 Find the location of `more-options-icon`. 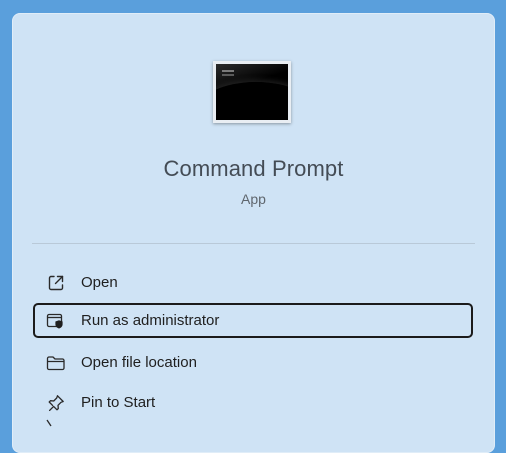

more-options-icon is located at coordinates (47, 429).